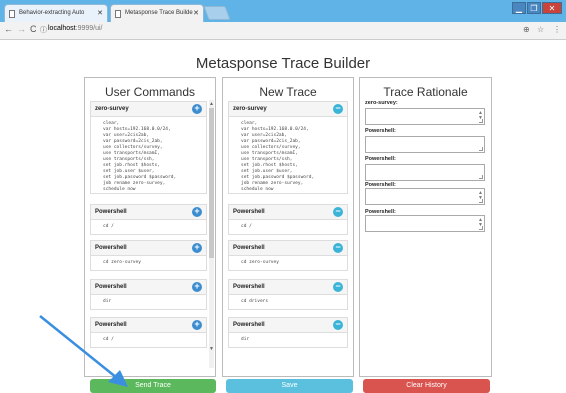 Image resolution: width=566 pixels, height=393 pixels. Describe the element at coordinates (288, 332) in the screenshot. I see `trace-panel: Powershell − dir` at that location.